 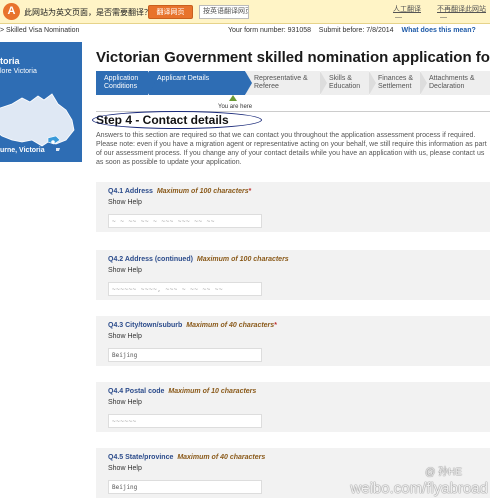 I want to click on postal-code-input: ~~~~~~, so click(x=185, y=421).